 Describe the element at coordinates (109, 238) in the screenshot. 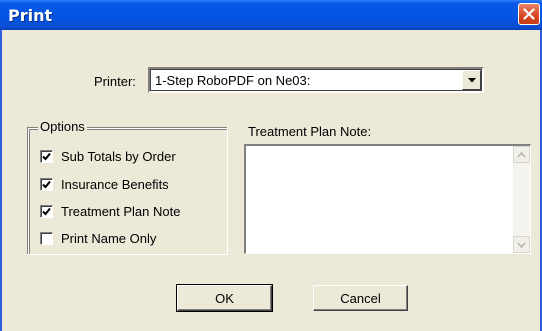

I see `option-label: Print Name Only` at that location.